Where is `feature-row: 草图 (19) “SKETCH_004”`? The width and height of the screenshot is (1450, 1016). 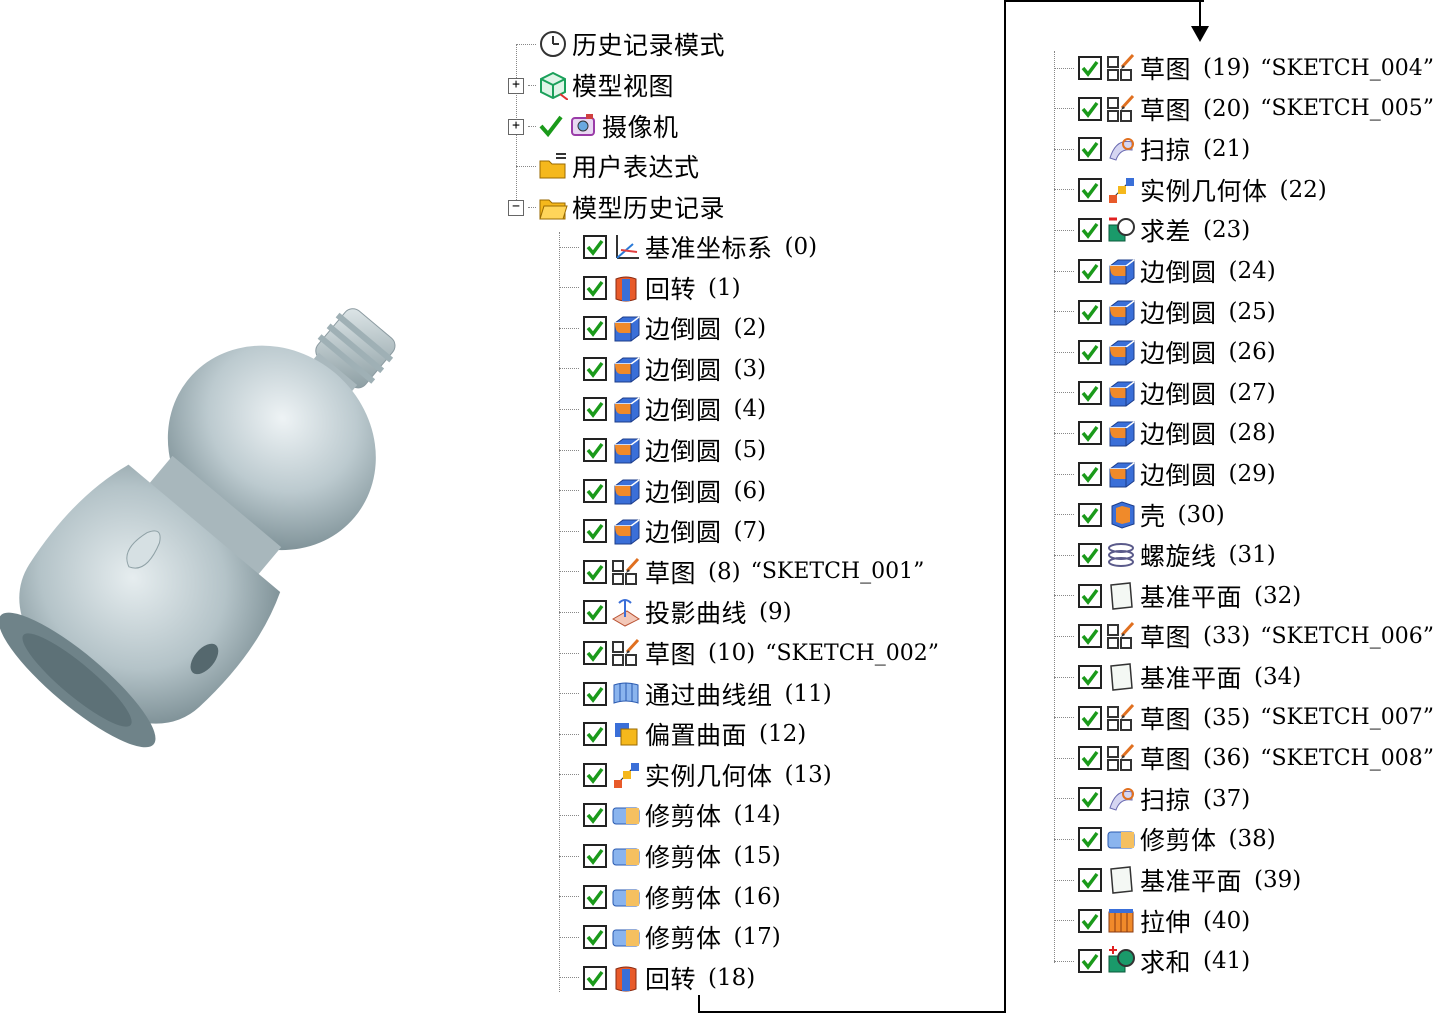
feature-row: 草图 (19) “SKETCH_004” is located at coordinates (1244, 68).